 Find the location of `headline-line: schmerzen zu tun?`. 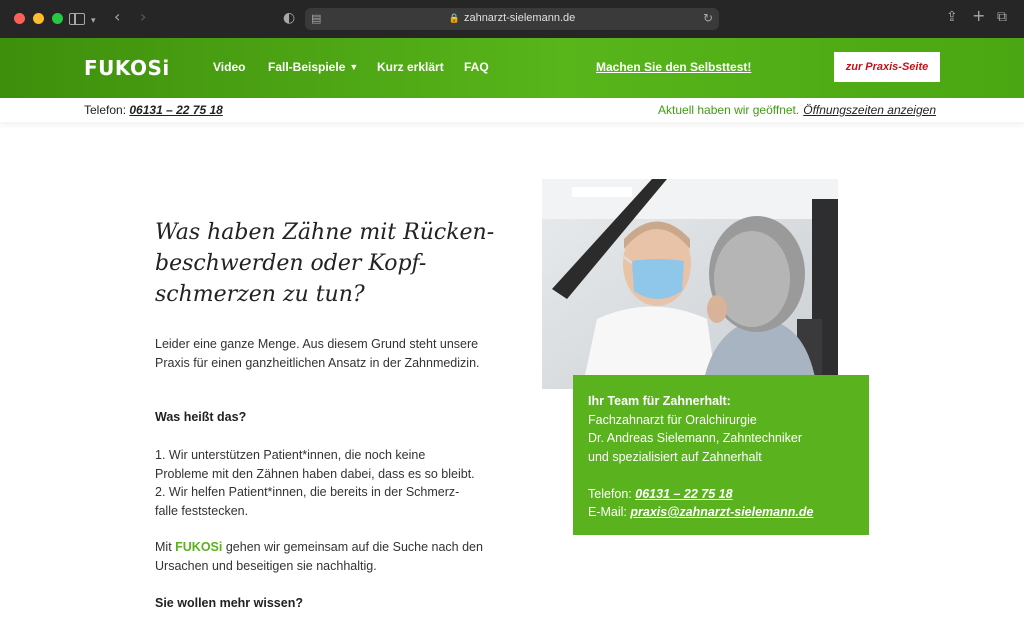

headline-line: schmerzen zu tun? is located at coordinates (260, 294).